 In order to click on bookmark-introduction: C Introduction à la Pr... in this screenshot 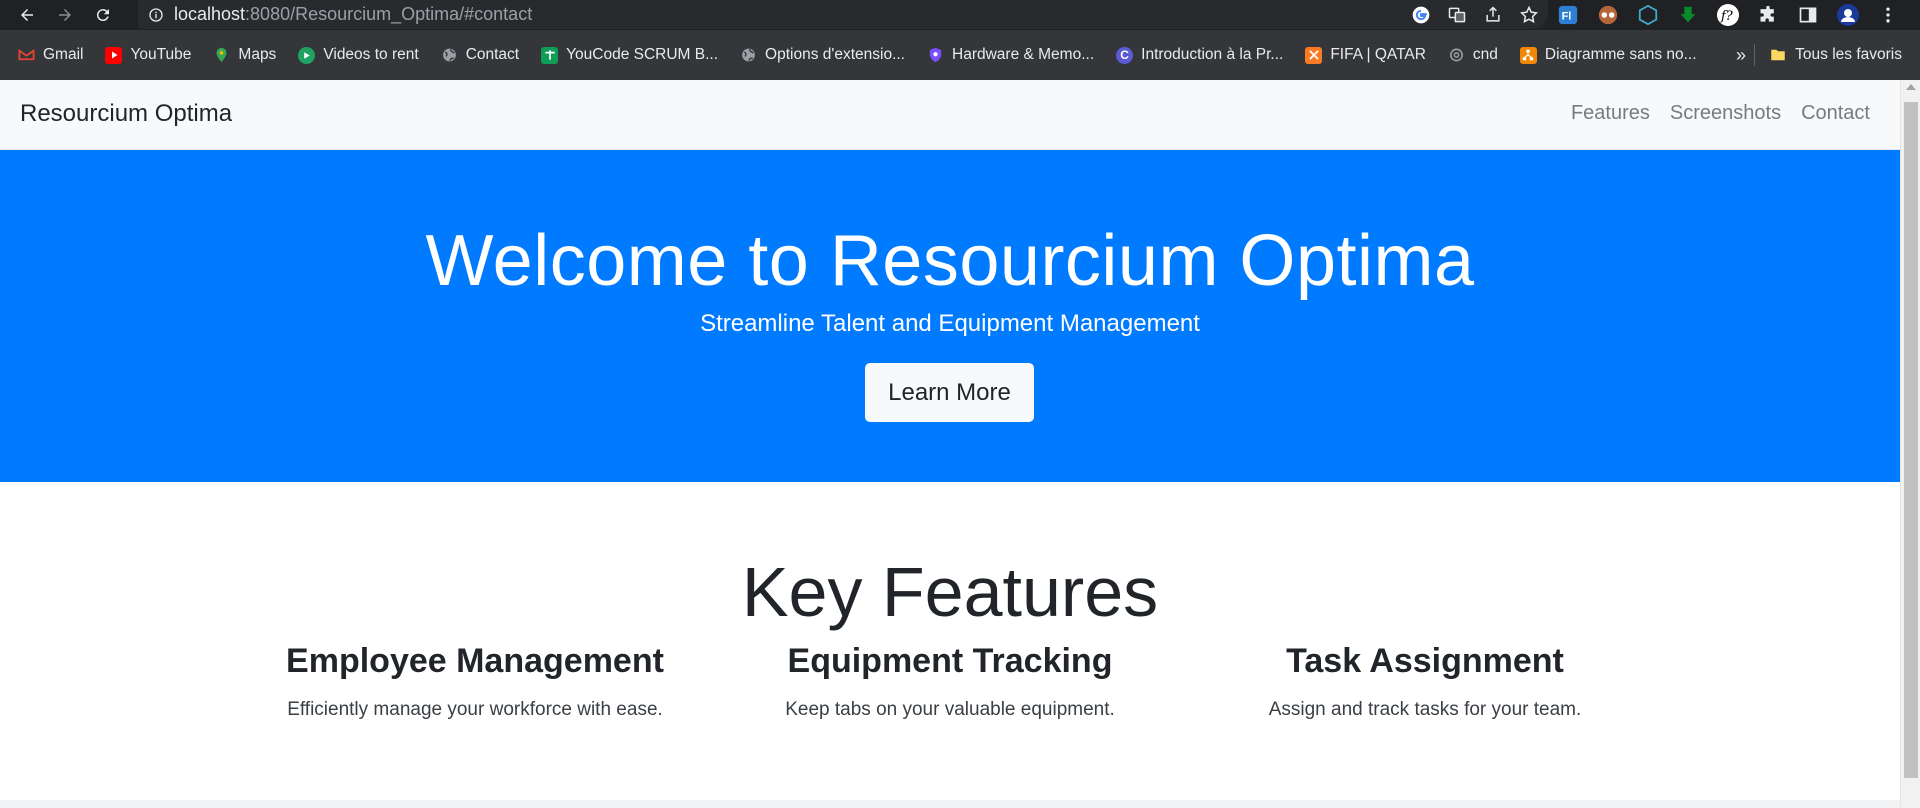, I will do `click(1199, 55)`.